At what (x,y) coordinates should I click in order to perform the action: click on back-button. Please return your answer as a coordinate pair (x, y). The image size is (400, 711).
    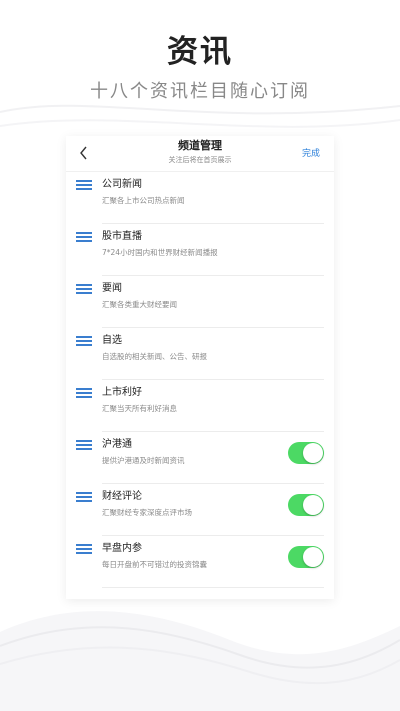
    Looking at the image, I should click on (83, 153).